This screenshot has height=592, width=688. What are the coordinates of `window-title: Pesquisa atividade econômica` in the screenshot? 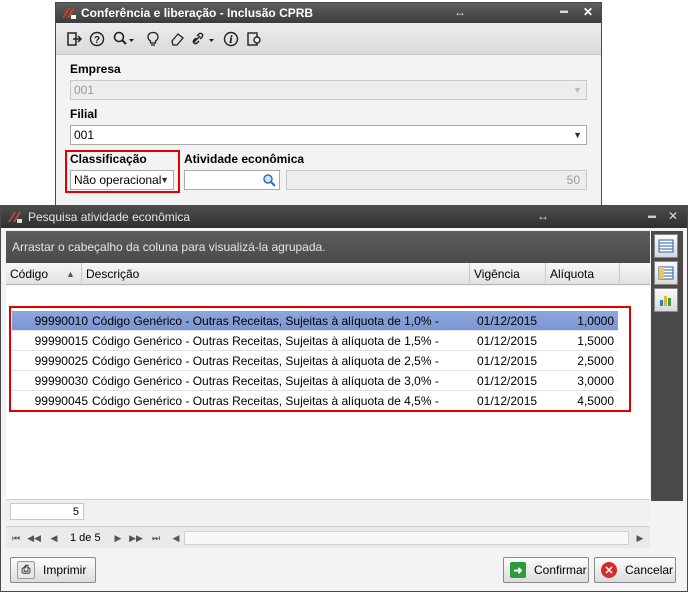 It's located at (109, 217).